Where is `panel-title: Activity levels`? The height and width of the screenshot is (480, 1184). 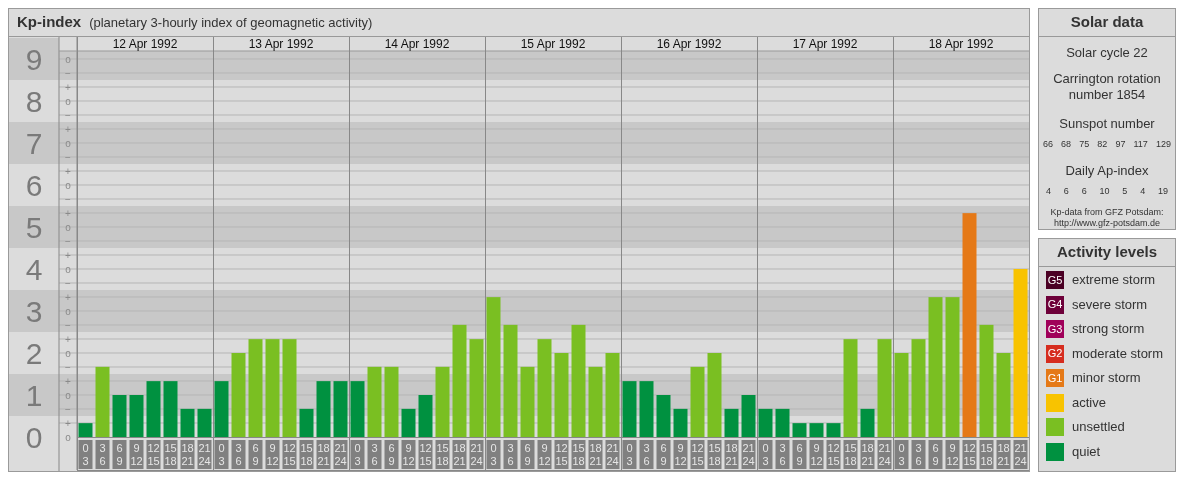 panel-title: Activity levels is located at coordinates (1107, 253).